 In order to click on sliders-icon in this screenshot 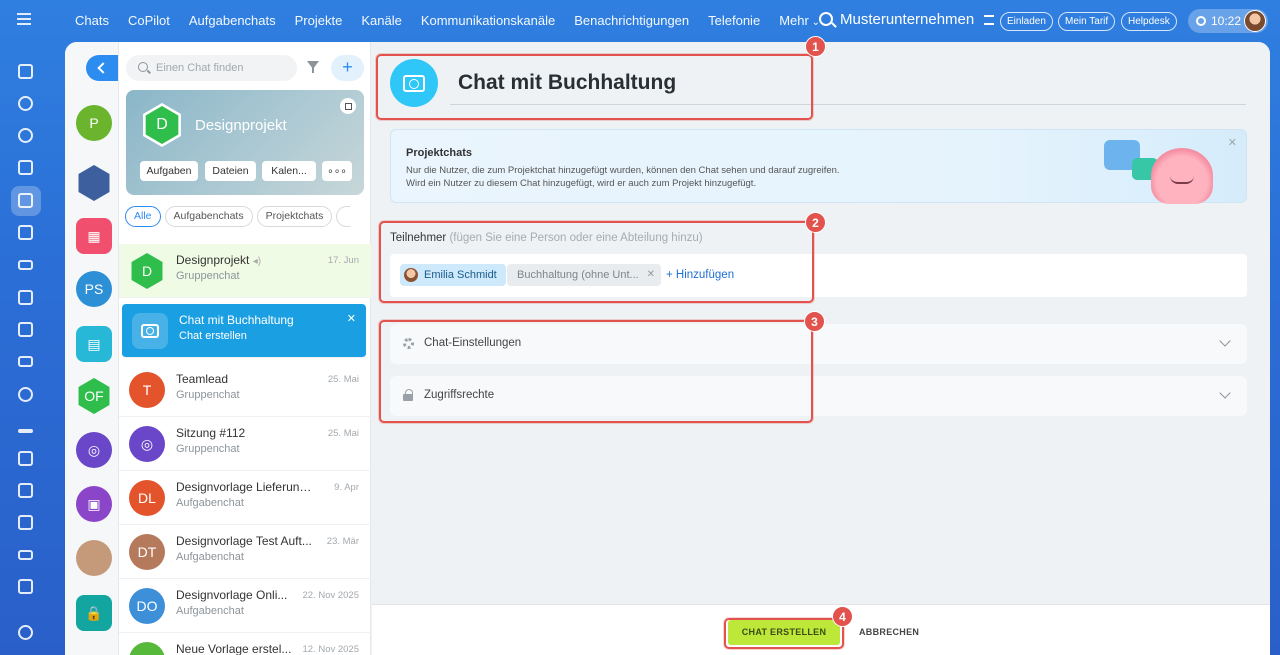, I will do `click(989, 20)`.